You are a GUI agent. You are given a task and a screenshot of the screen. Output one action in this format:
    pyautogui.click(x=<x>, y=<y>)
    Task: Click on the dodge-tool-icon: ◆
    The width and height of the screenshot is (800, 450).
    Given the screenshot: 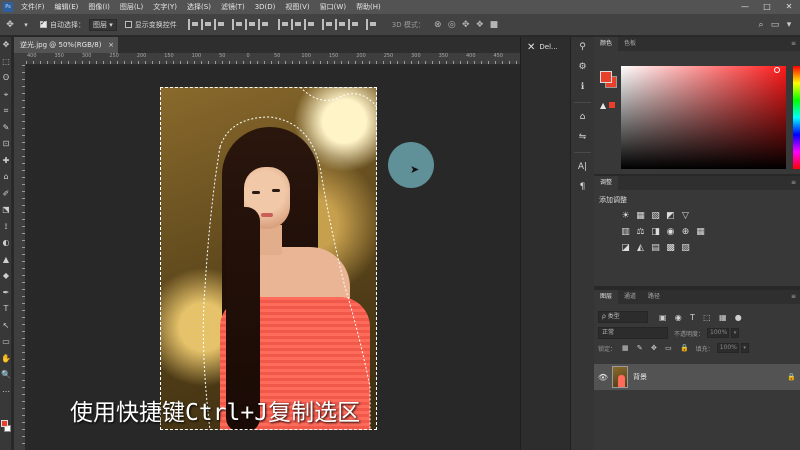 What is the action you would take?
    pyautogui.click(x=6, y=276)
    